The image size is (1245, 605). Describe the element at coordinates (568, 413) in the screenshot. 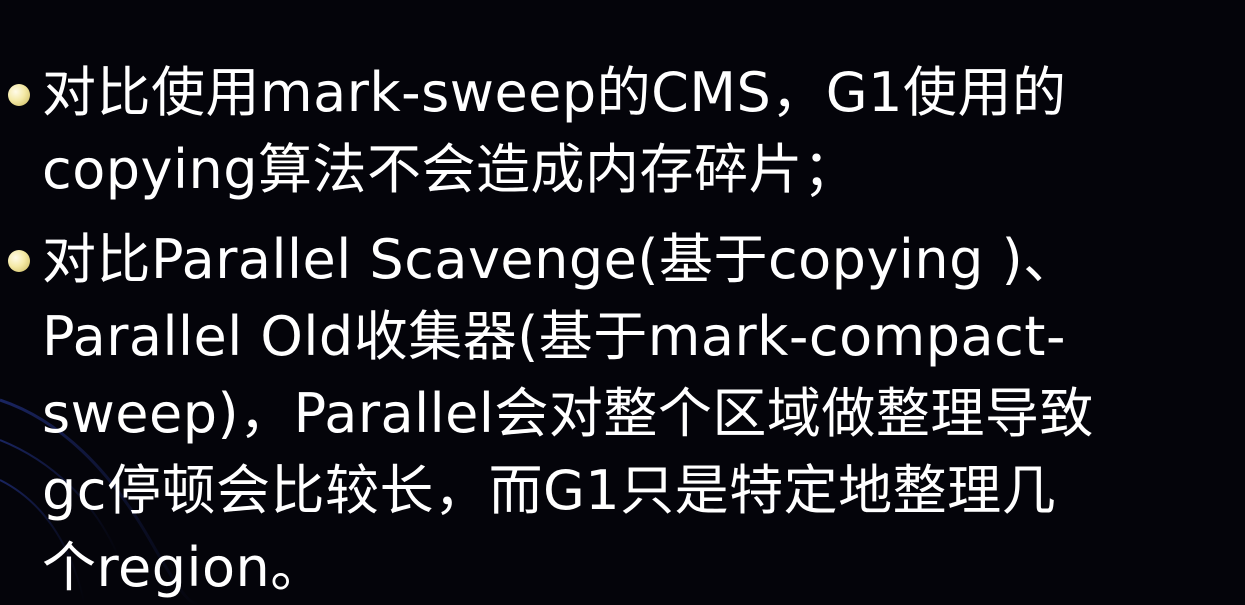

I see `bullet-text-line: sweep)，Parallel会对整个区域做整理导致` at that location.